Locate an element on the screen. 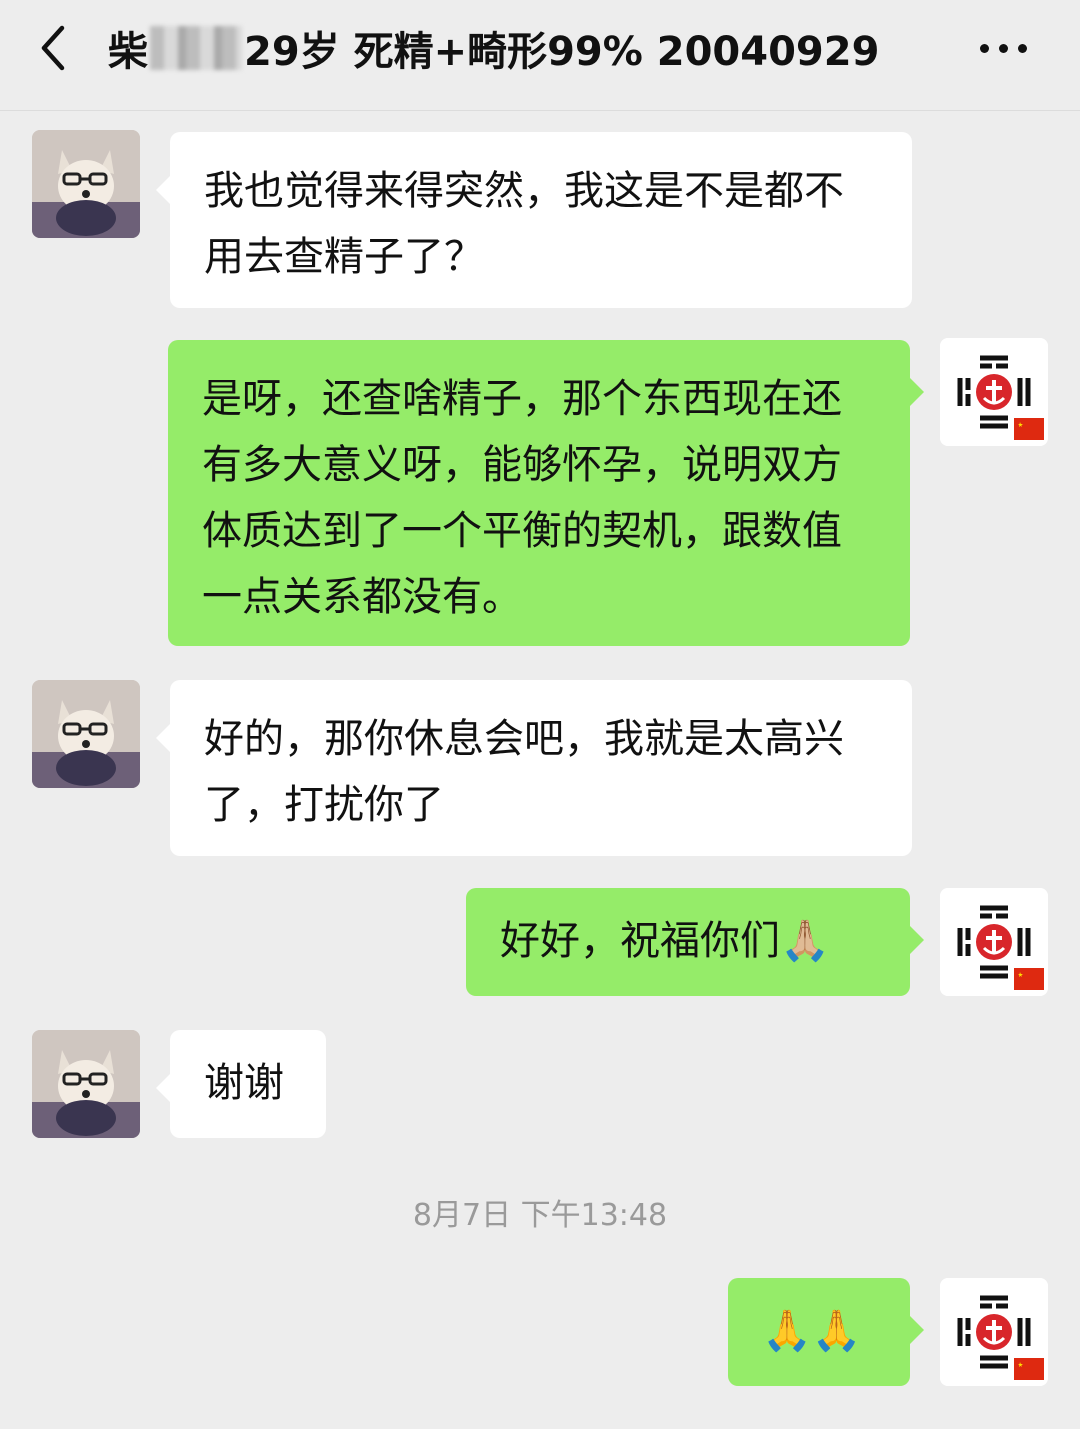  ellipsis-icon is located at coordinates (1004, 48).